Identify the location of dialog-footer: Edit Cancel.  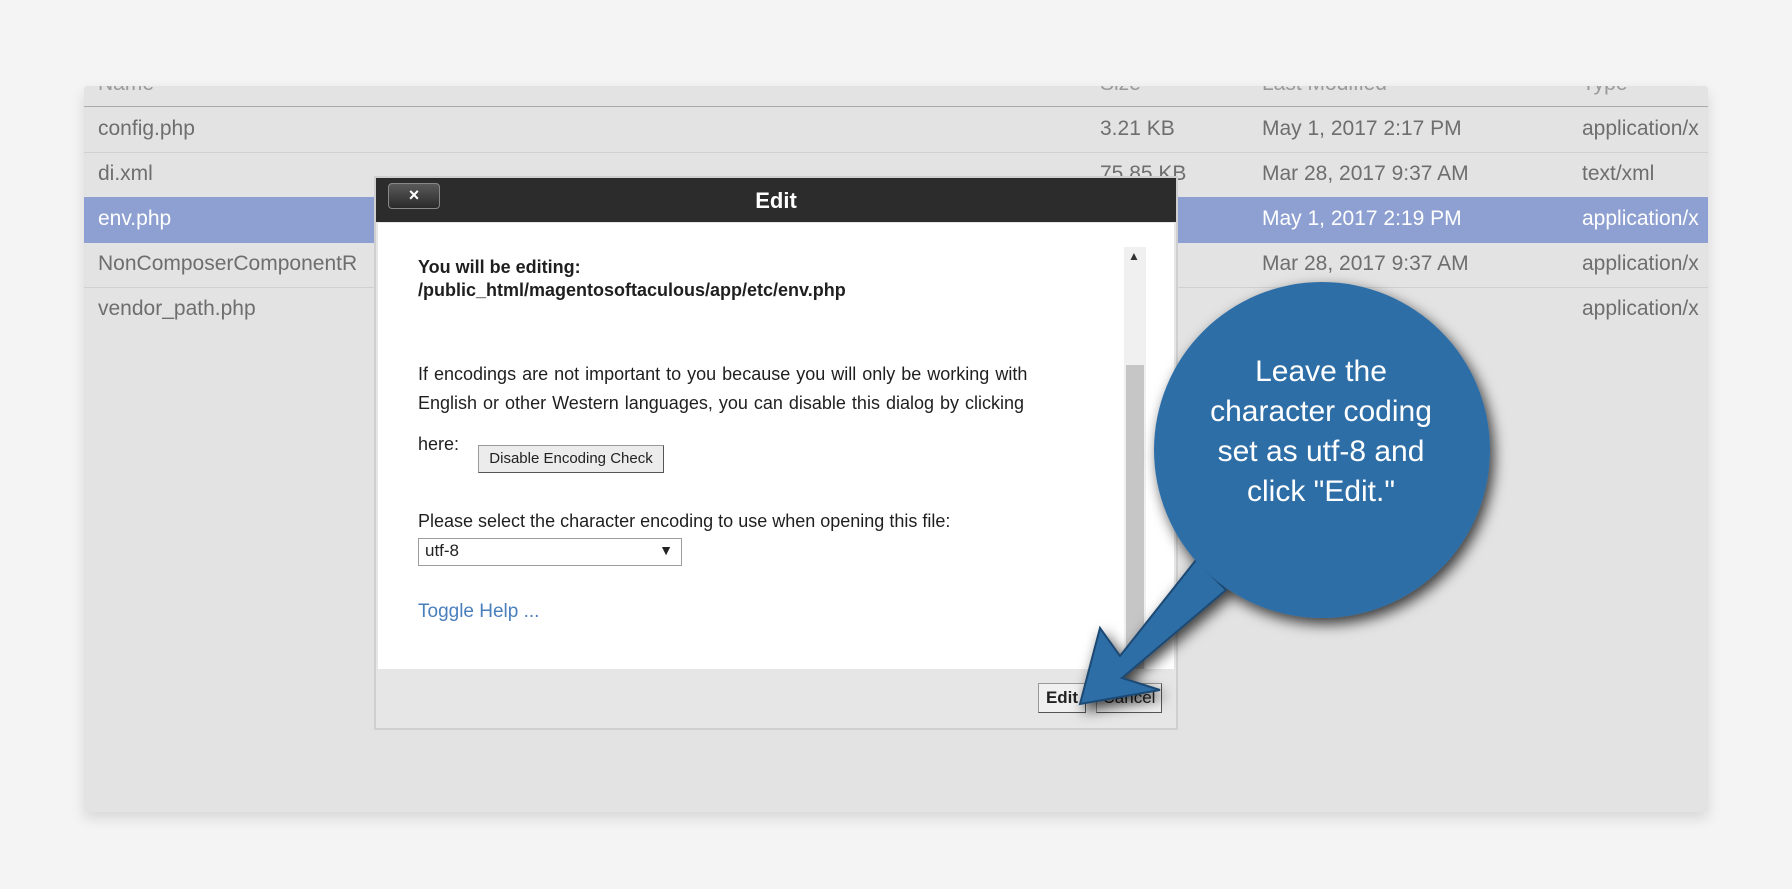
(776, 697).